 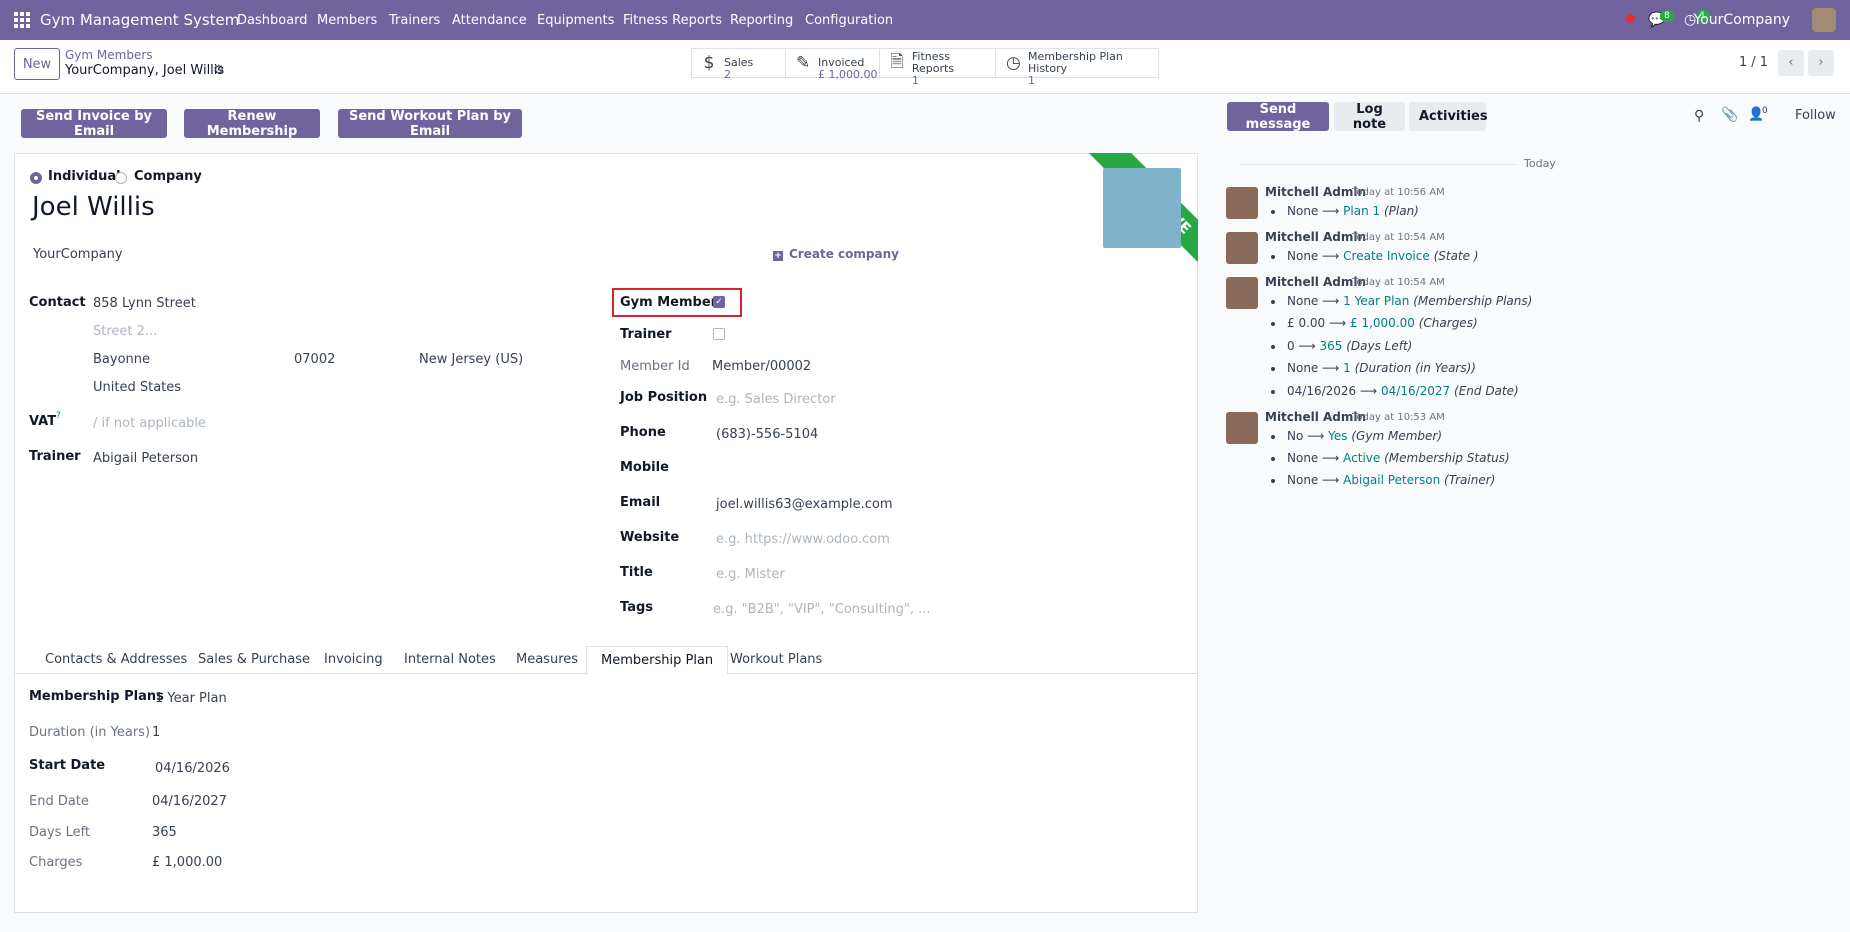 What do you see at coordinates (738, 64) in the screenshot?
I see `smart-button-sales: $ Sales 2` at bounding box center [738, 64].